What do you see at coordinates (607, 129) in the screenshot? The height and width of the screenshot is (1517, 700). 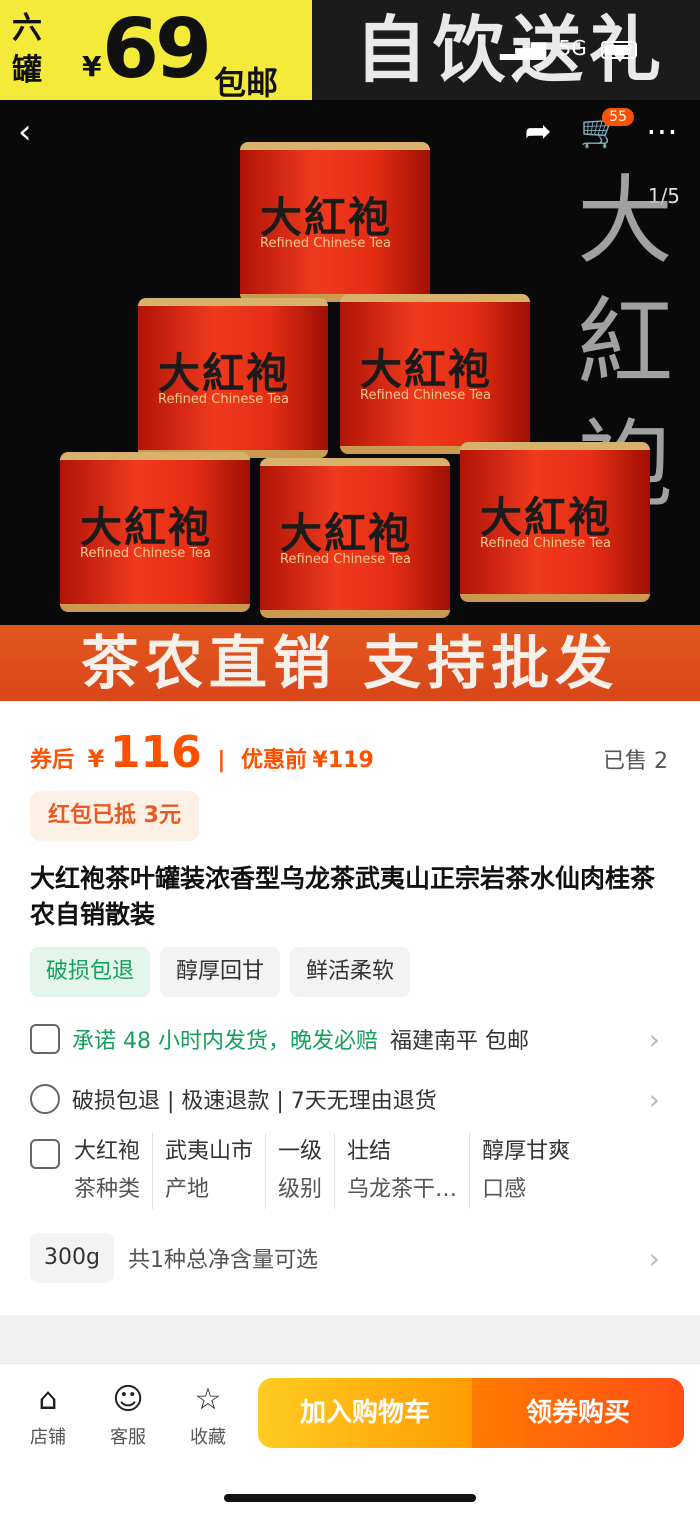 I see `cart-icon: 🛒 55` at bounding box center [607, 129].